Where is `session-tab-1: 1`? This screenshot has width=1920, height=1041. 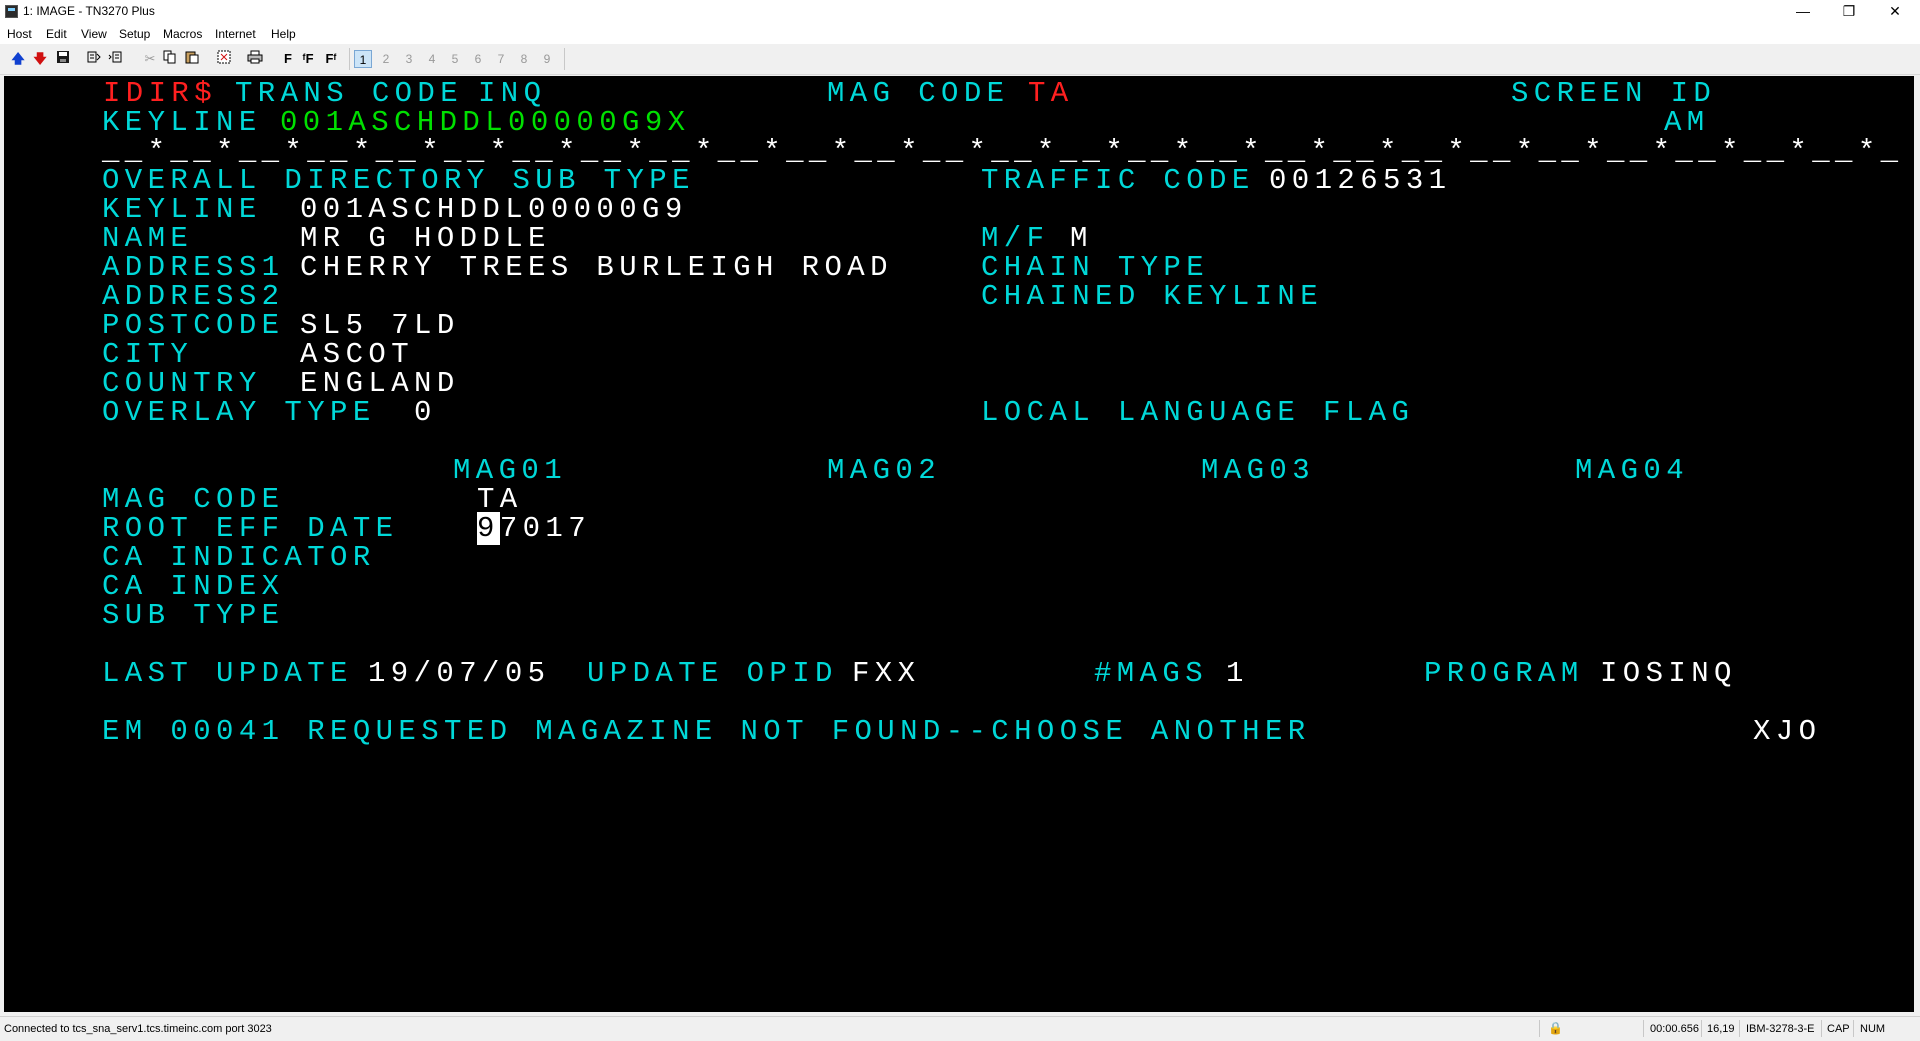
session-tab-1: 1 is located at coordinates (363, 59).